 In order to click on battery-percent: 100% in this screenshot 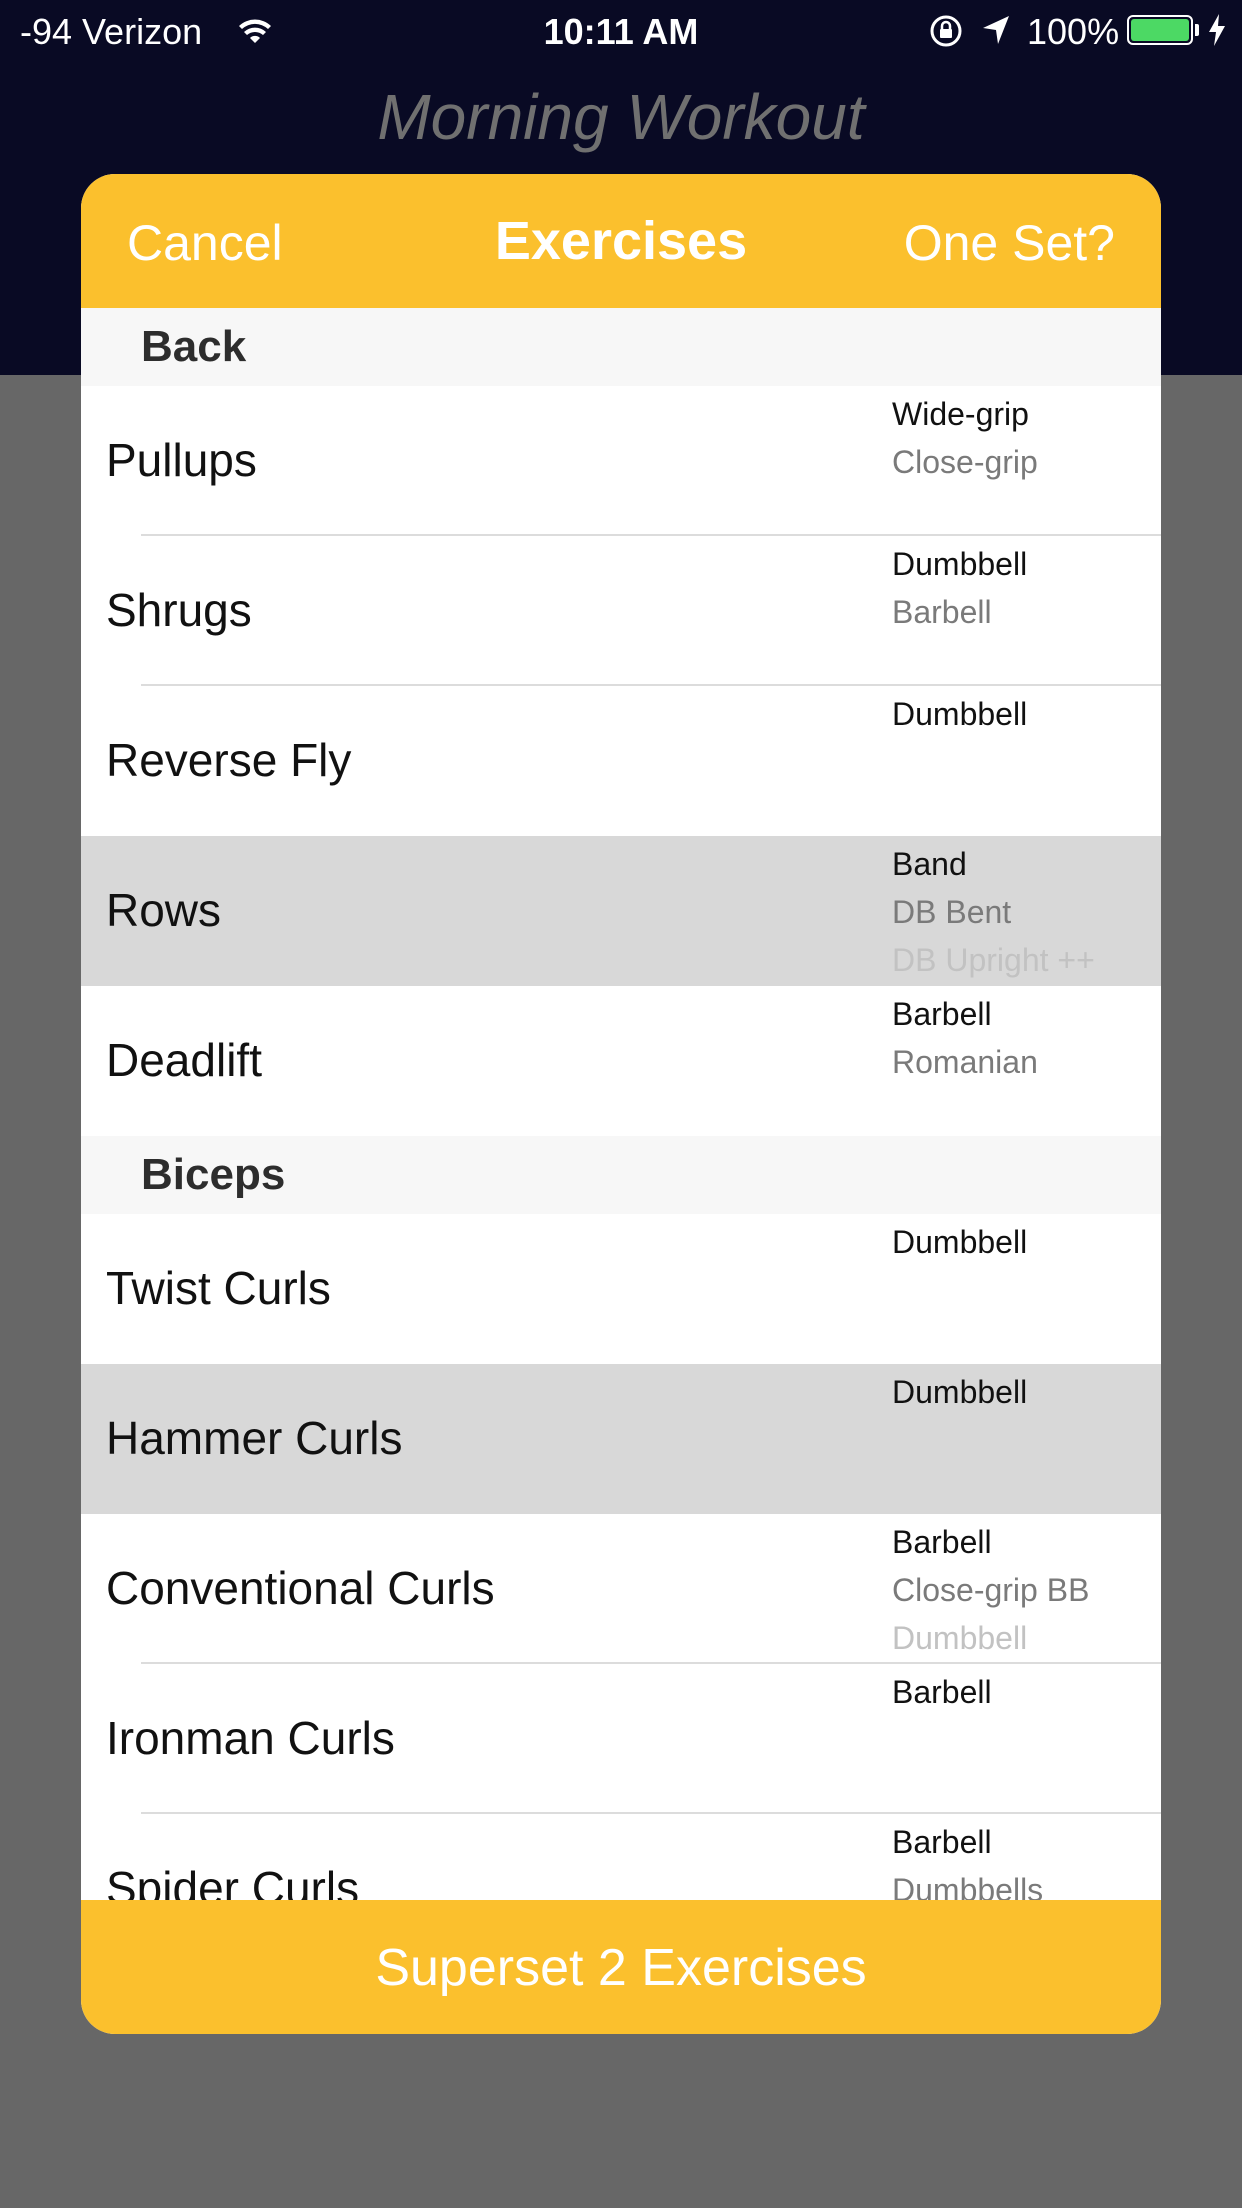, I will do `click(1073, 31)`.